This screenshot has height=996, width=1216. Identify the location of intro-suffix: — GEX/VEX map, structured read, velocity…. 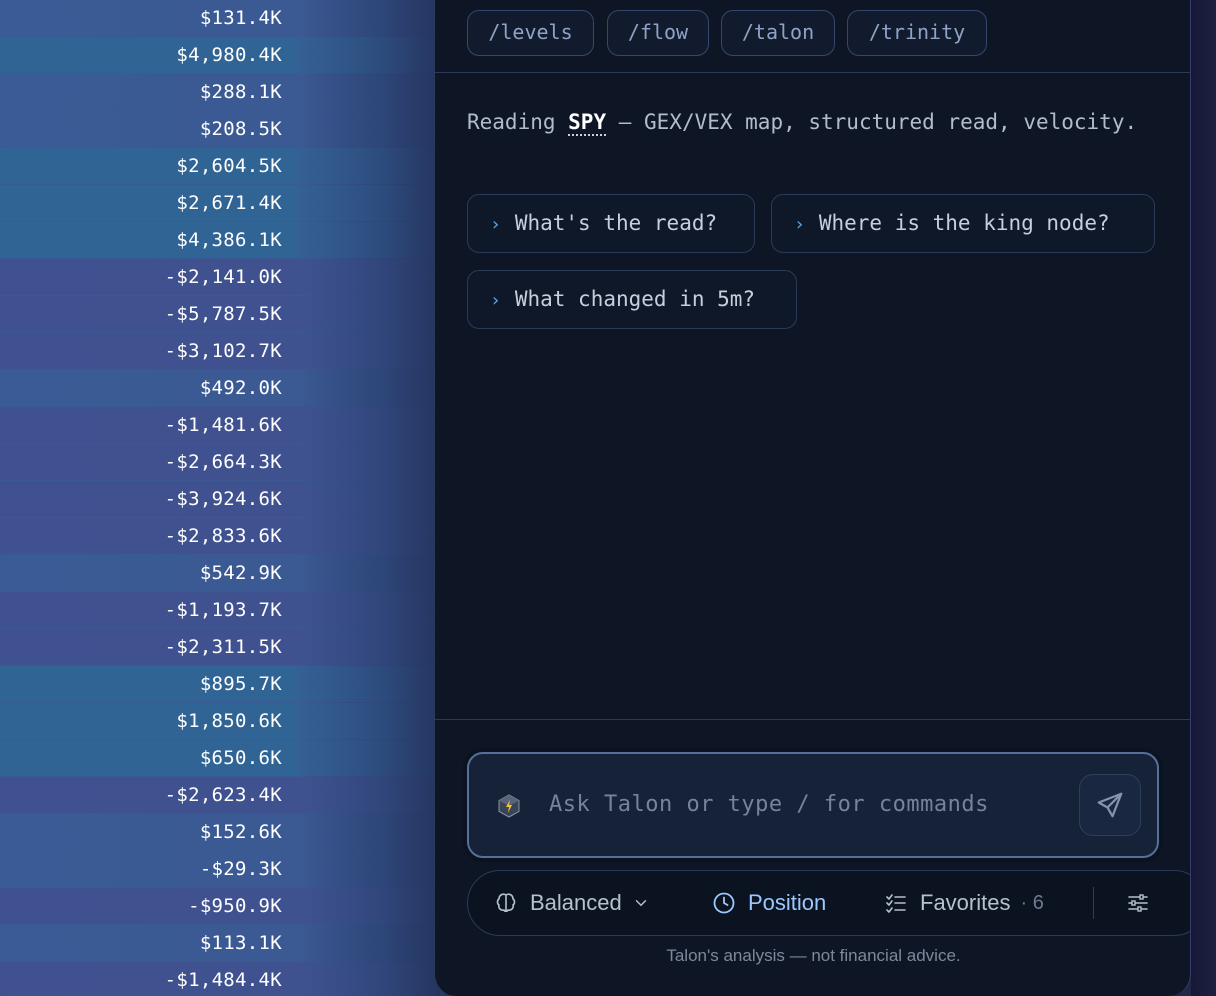
(872, 122).